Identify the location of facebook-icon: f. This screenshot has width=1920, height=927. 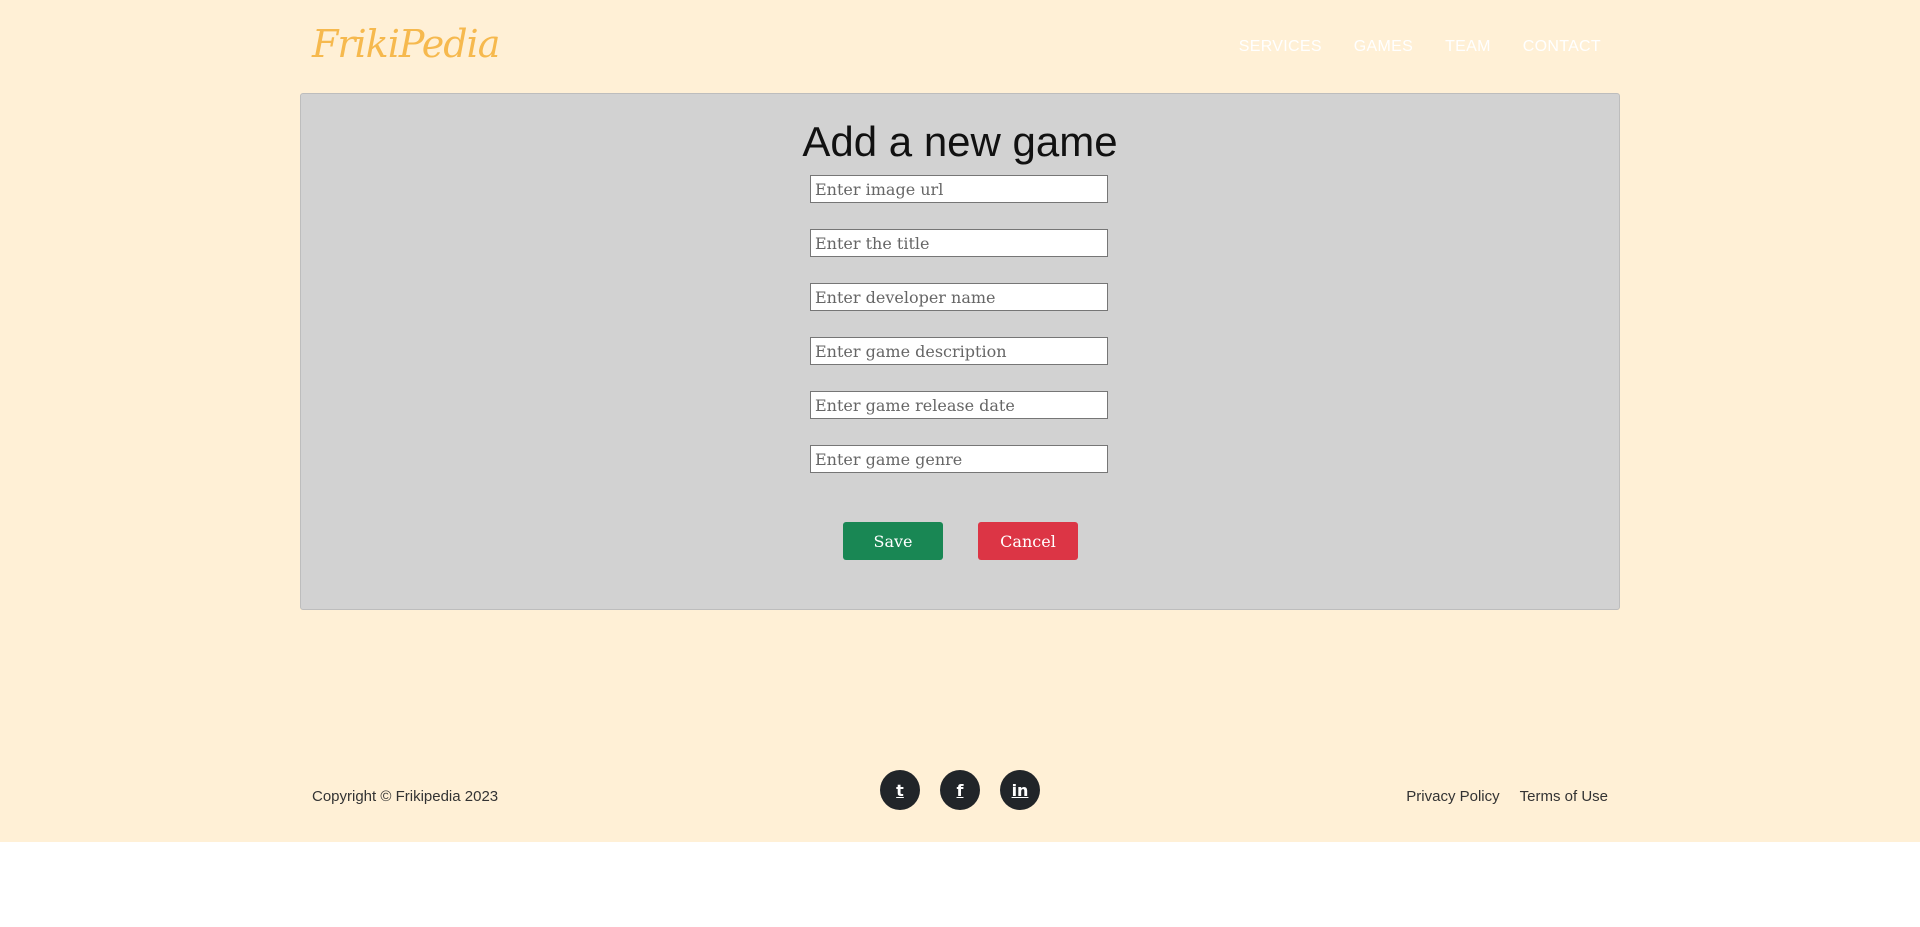
(960, 790).